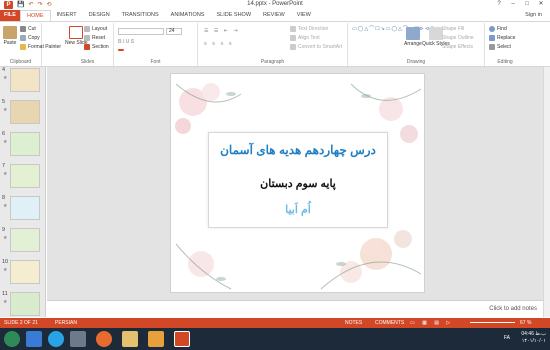 The width and height of the screenshot is (550, 350). Describe the element at coordinates (502, 38) in the screenshot. I see `replace-button: Replace` at that location.